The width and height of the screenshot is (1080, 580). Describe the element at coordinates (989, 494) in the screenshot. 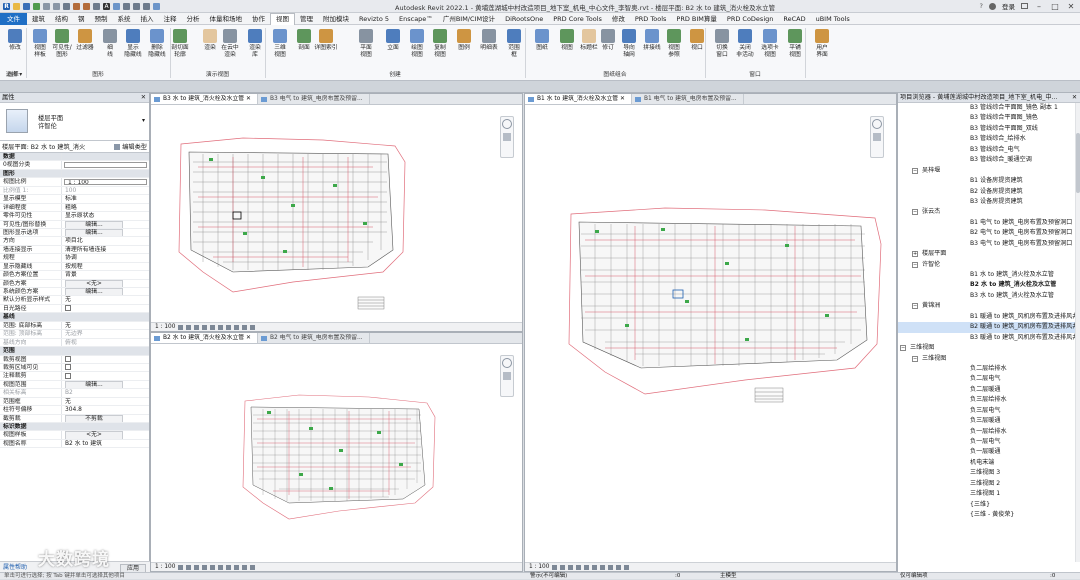

I see `browser-item: 三维视图 1` at that location.